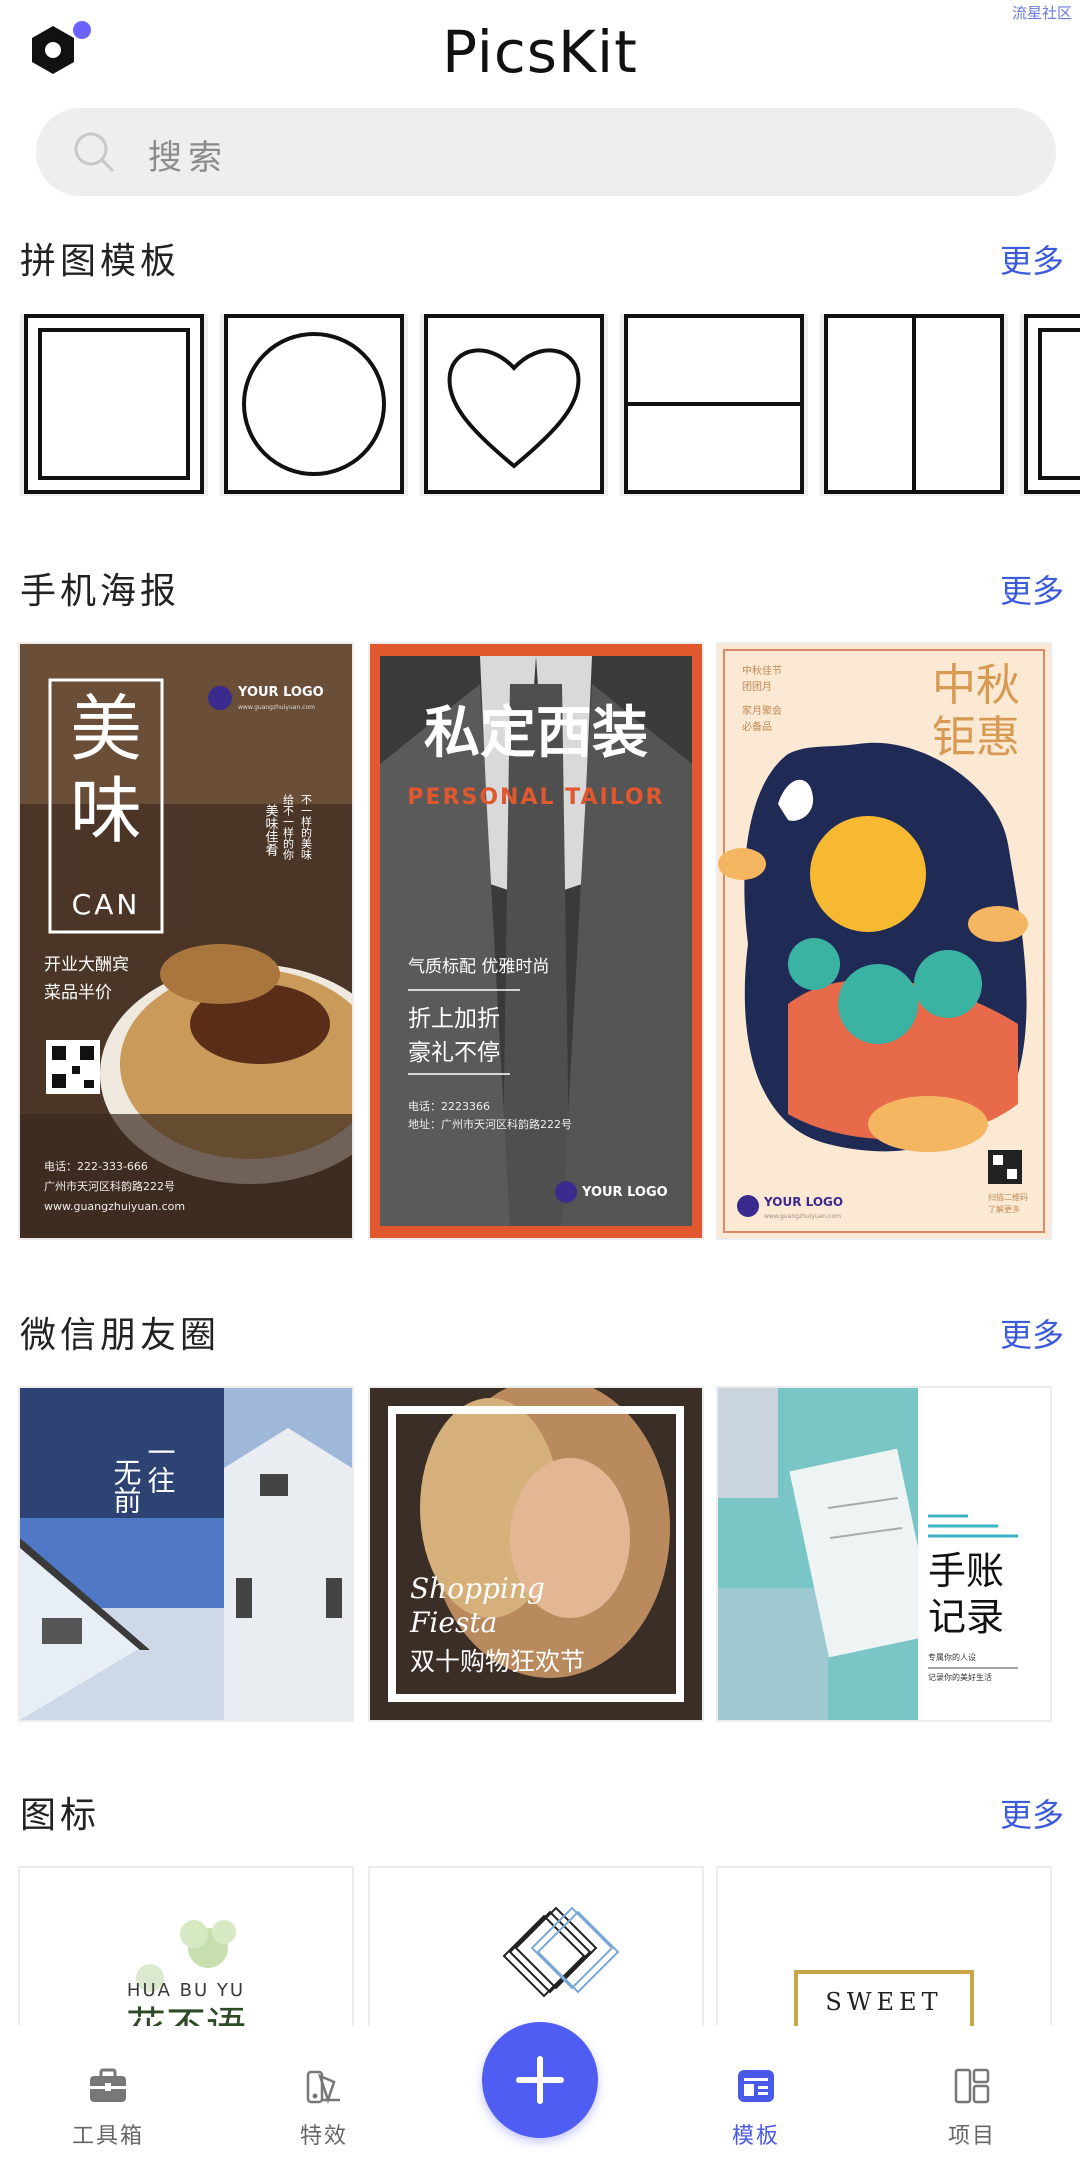  Describe the element at coordinates (536, 1946) in the screenshot. I see `icon-card-diamond` at that location.